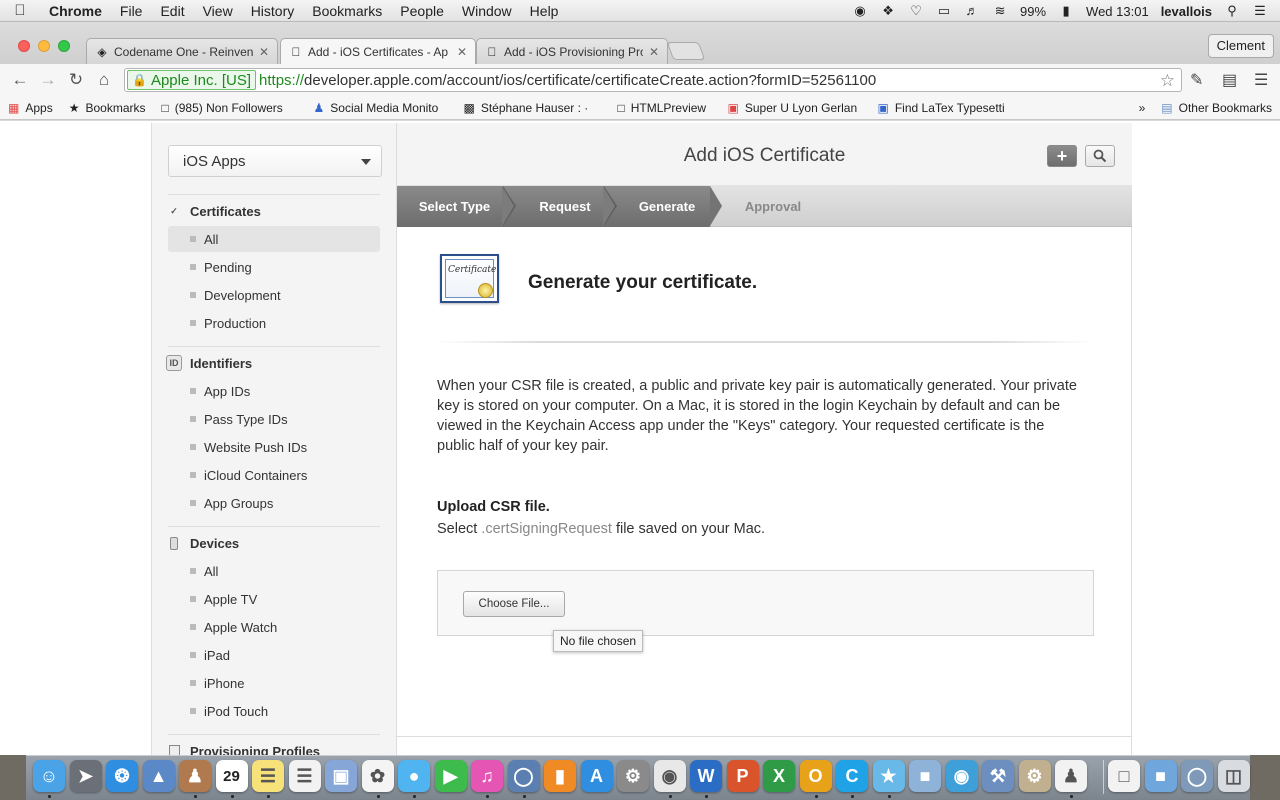 The height and width of the screenshot is (800, 1280). Describe the element at coordinates (888, 11) in the screenshot. I see `dropbox-icon: ❖` at that location.